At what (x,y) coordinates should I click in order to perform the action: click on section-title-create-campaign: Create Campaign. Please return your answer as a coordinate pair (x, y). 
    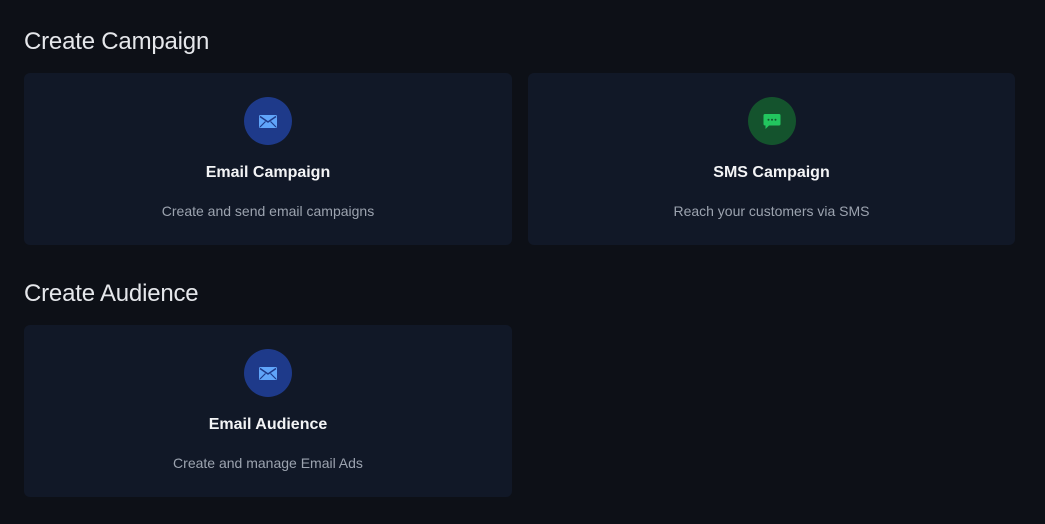
    Looking at the image, I should click on (117, 41).